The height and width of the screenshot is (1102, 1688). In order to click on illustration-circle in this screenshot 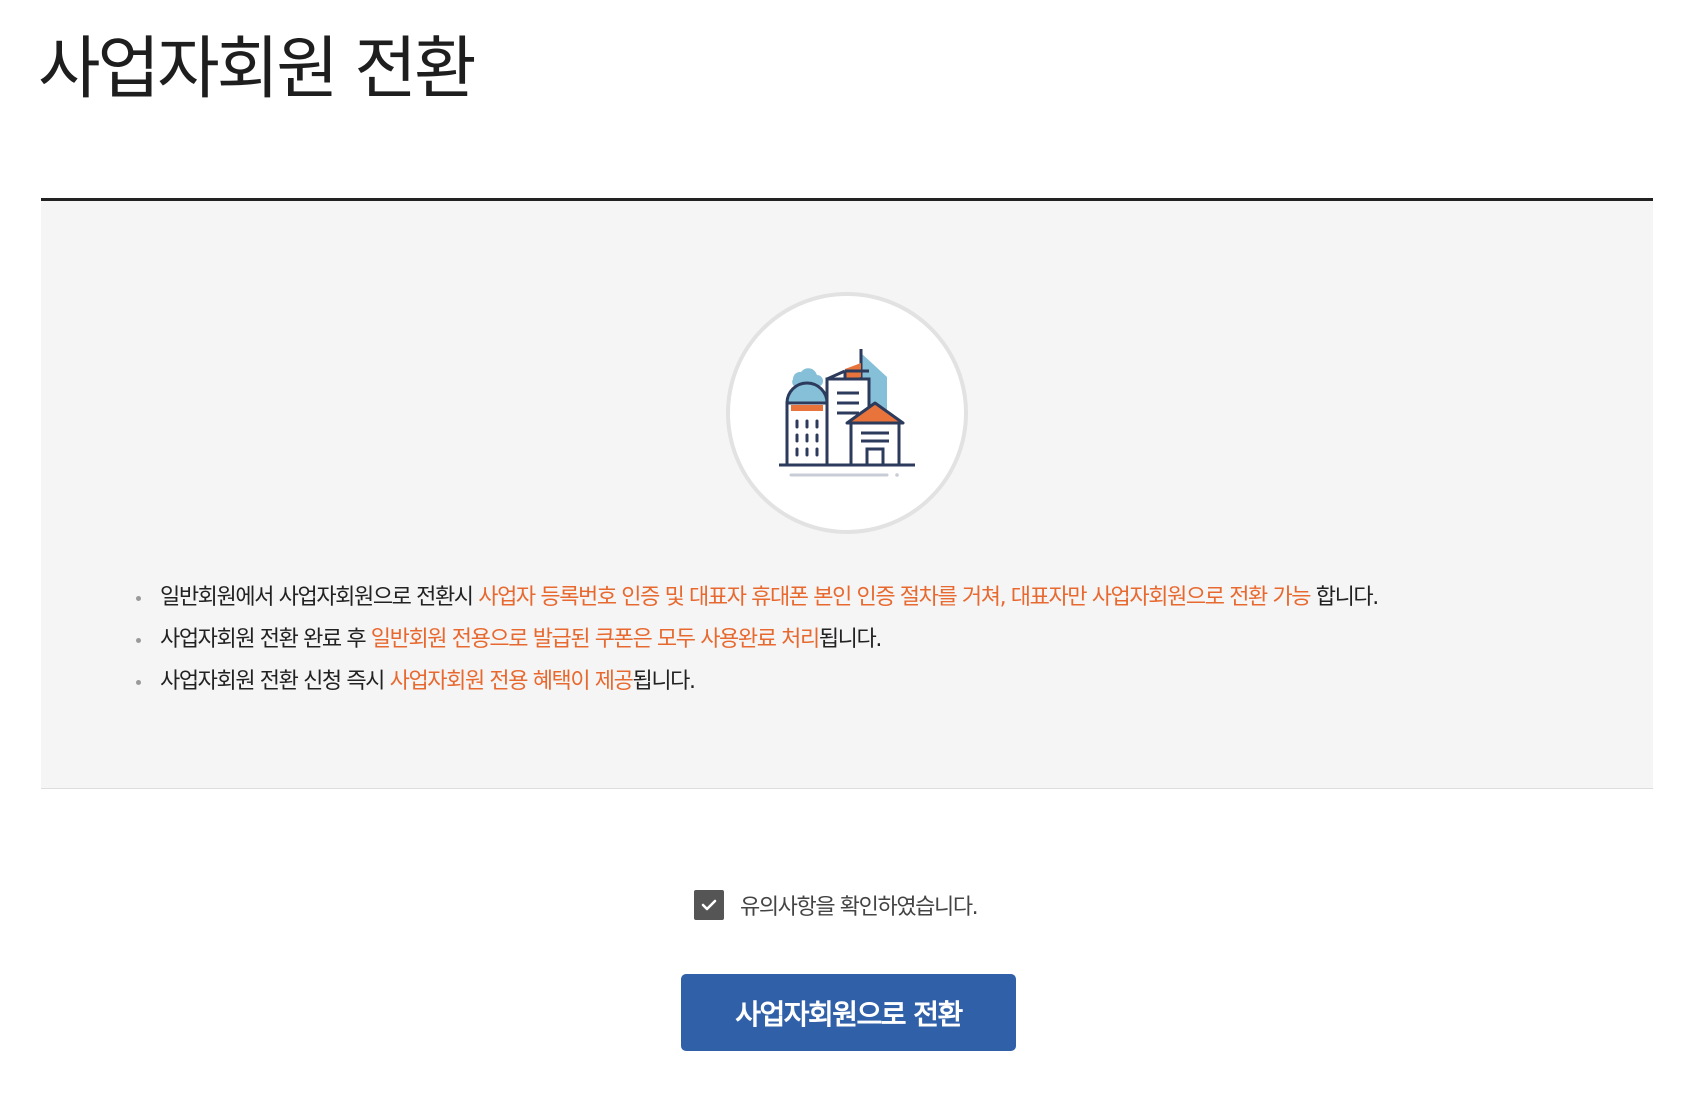, I will do `click(847, 413)`.